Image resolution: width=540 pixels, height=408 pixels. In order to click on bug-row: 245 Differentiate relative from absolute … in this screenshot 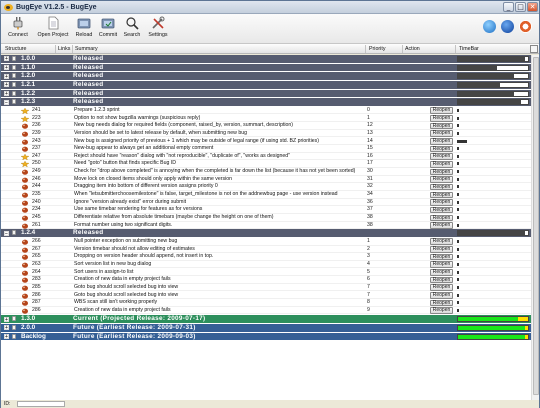, I will do `click(266, 218)`.